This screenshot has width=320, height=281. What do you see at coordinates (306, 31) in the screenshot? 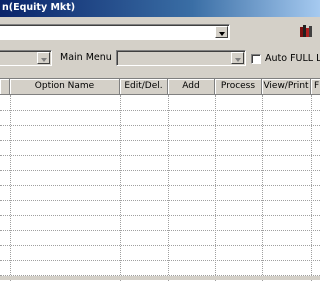
I see `library-icon` at bounding box center [306, 31].